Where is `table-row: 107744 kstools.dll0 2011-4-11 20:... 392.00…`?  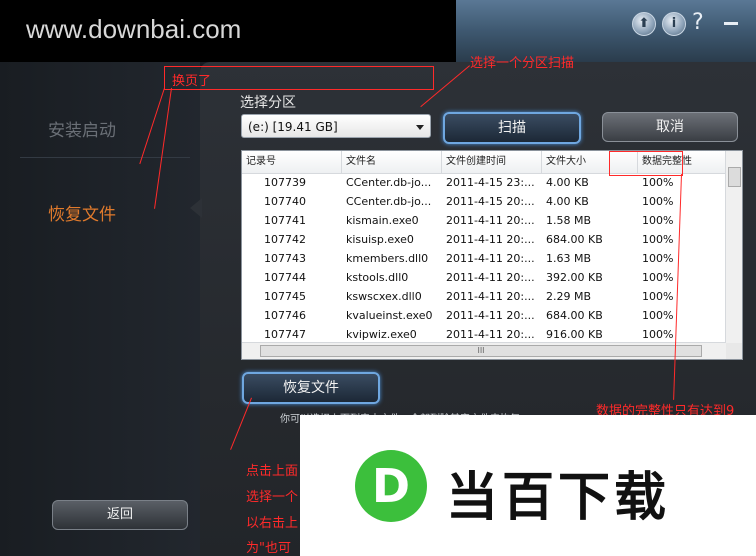
table-row: 107744 kstools.dll0 2011-4-11 20:... 392.00… is located at coordinates (484, 279).